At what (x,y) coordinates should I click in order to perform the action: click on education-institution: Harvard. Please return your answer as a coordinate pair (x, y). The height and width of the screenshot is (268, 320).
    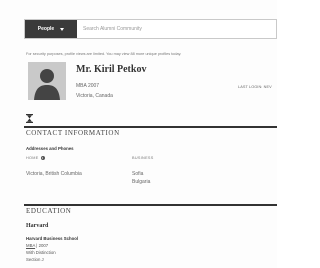
    Looking at the image, I should click on (37, 226).